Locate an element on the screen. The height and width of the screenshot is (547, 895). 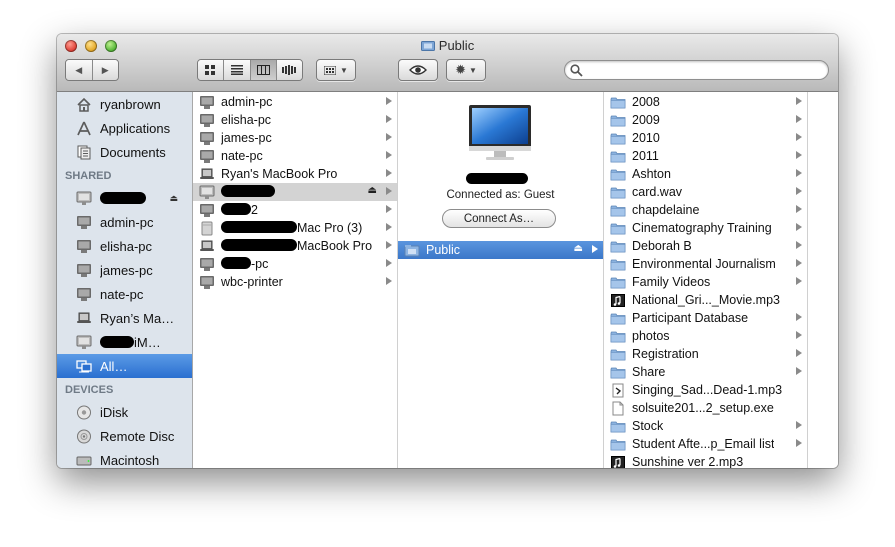
sidebar-item-favorites-2: Documents is located at coordinates (124, 152).